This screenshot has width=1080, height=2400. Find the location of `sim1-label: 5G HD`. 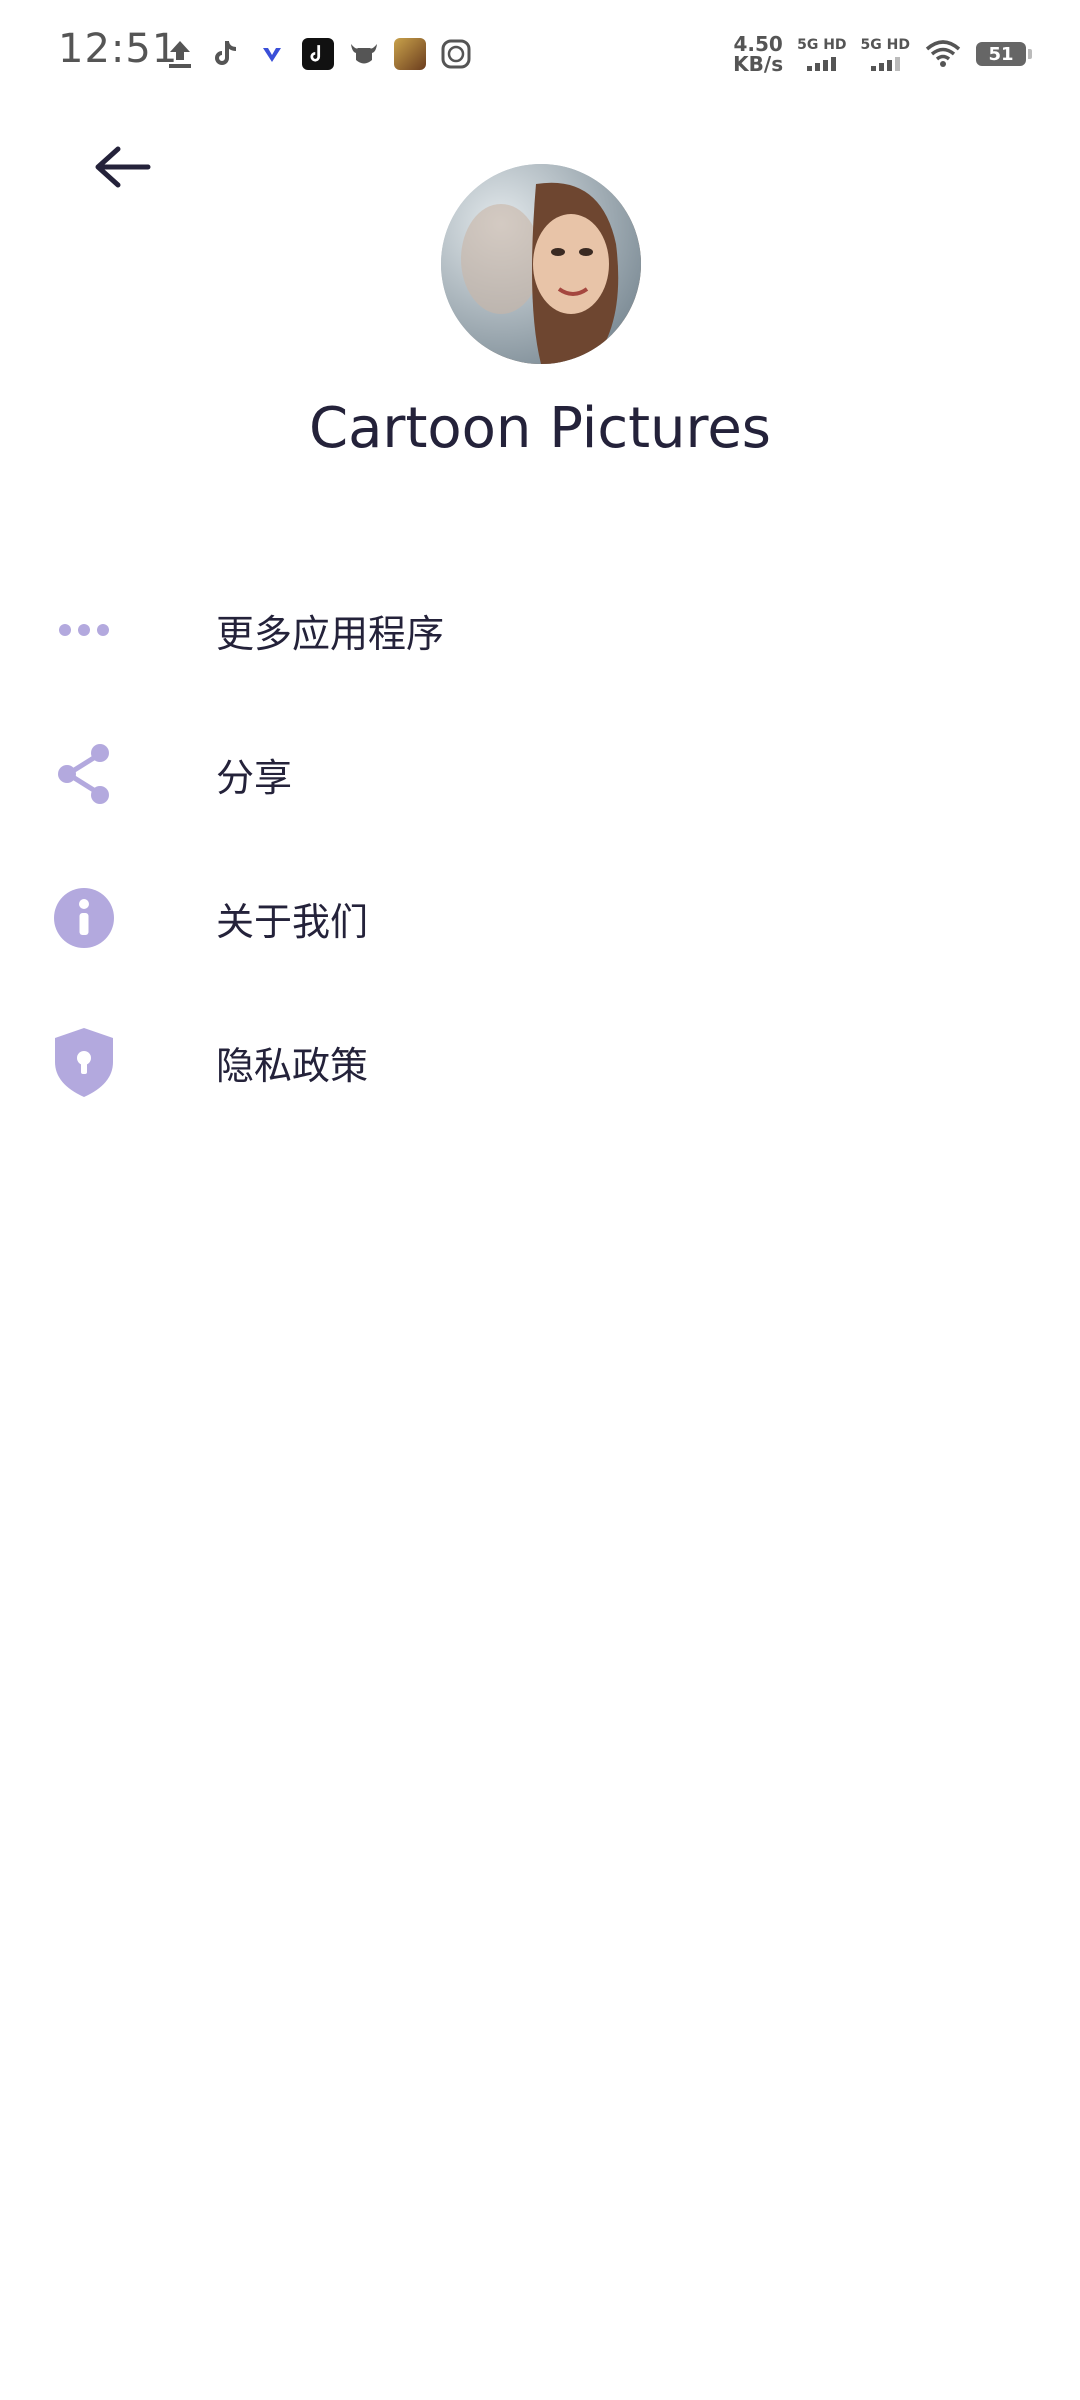

sim1-label: 5G HD is located at coordinates (822, 45).